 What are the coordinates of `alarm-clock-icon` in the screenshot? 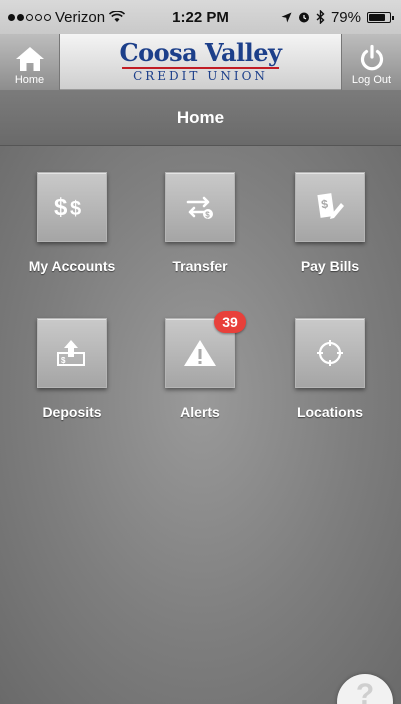 It's located at (303, 17).